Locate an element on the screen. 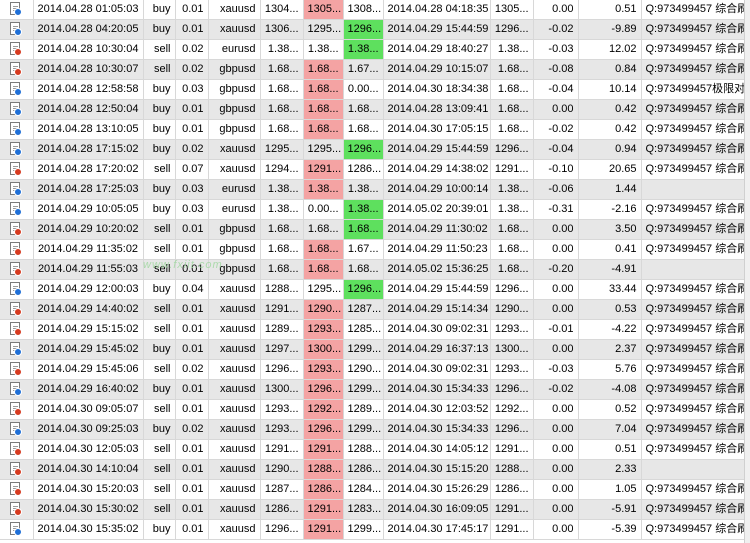 The width and height of the screenshot is (750, 543). symbol-cell: eurusd is located at coordinates (234, 209).